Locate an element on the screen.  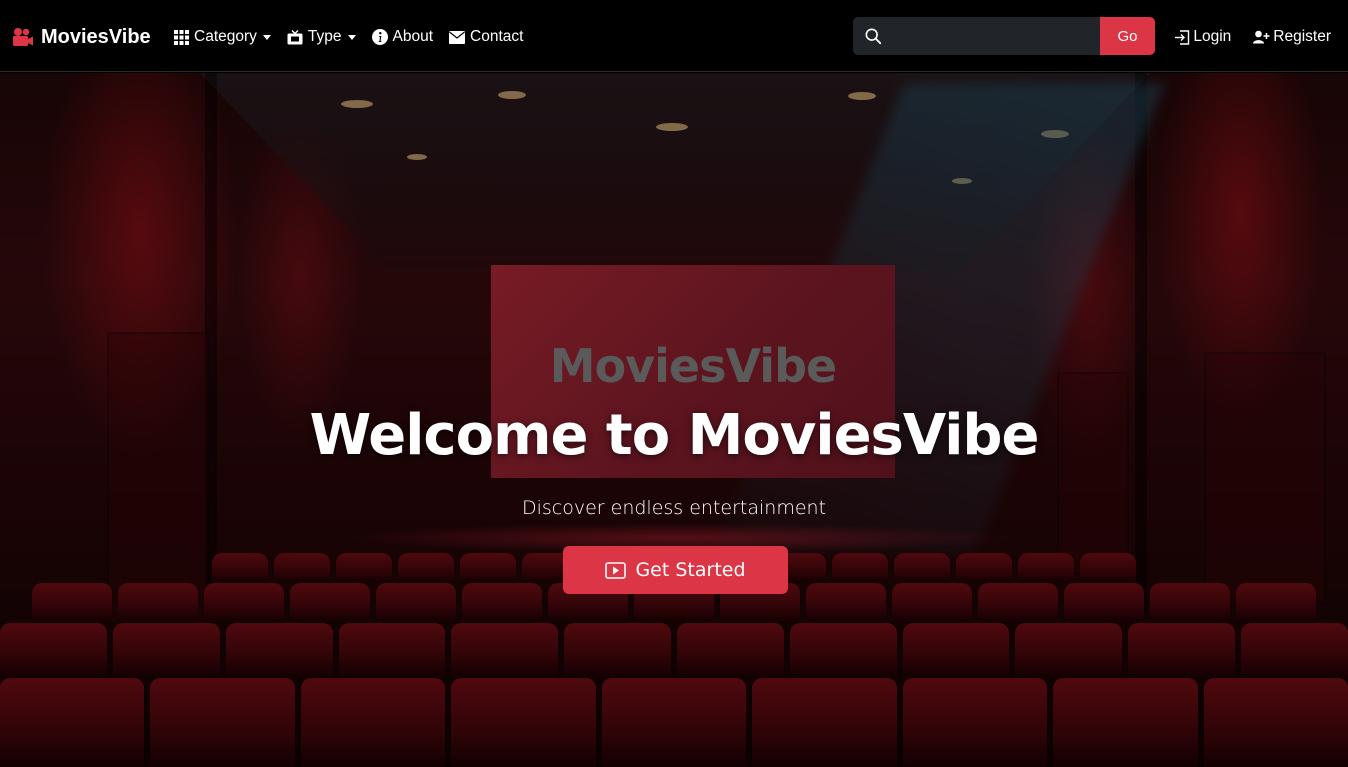
nav-category-dropdown: Category is located at coordinates (222, 37).